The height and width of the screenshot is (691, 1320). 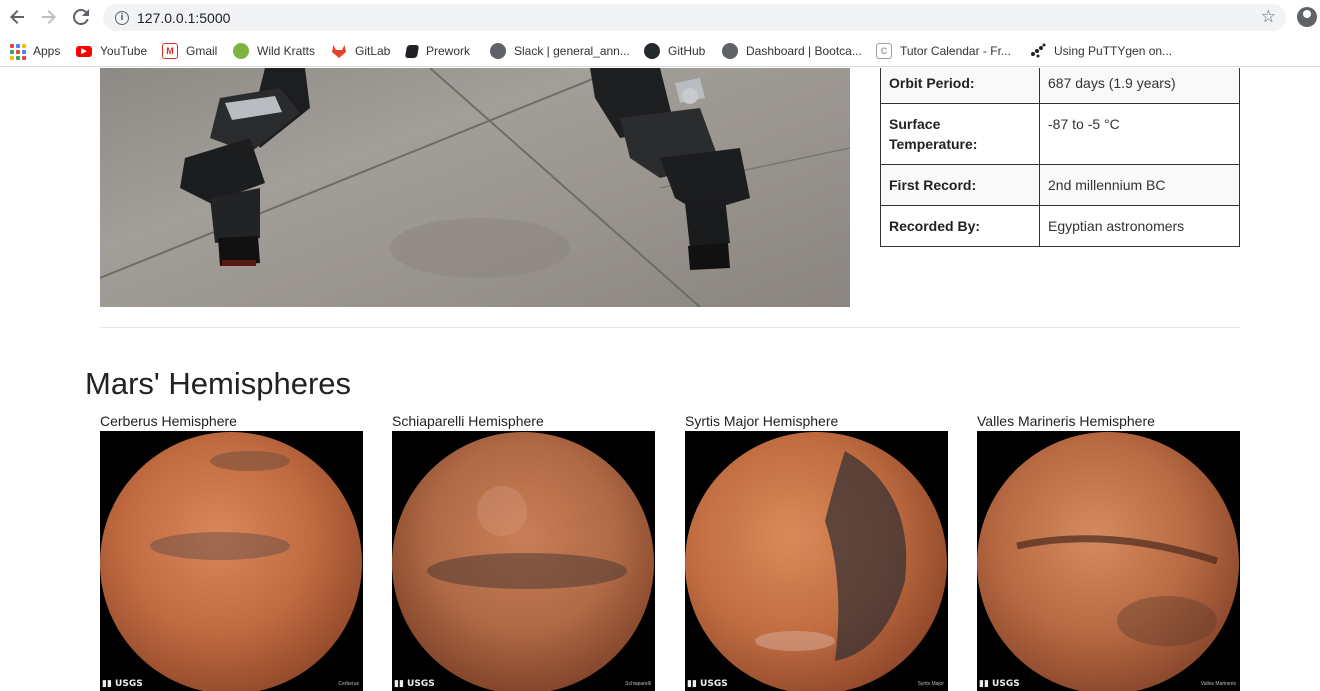 I want to click on bookmark-label: YouTube, so click(x=124, y=51).